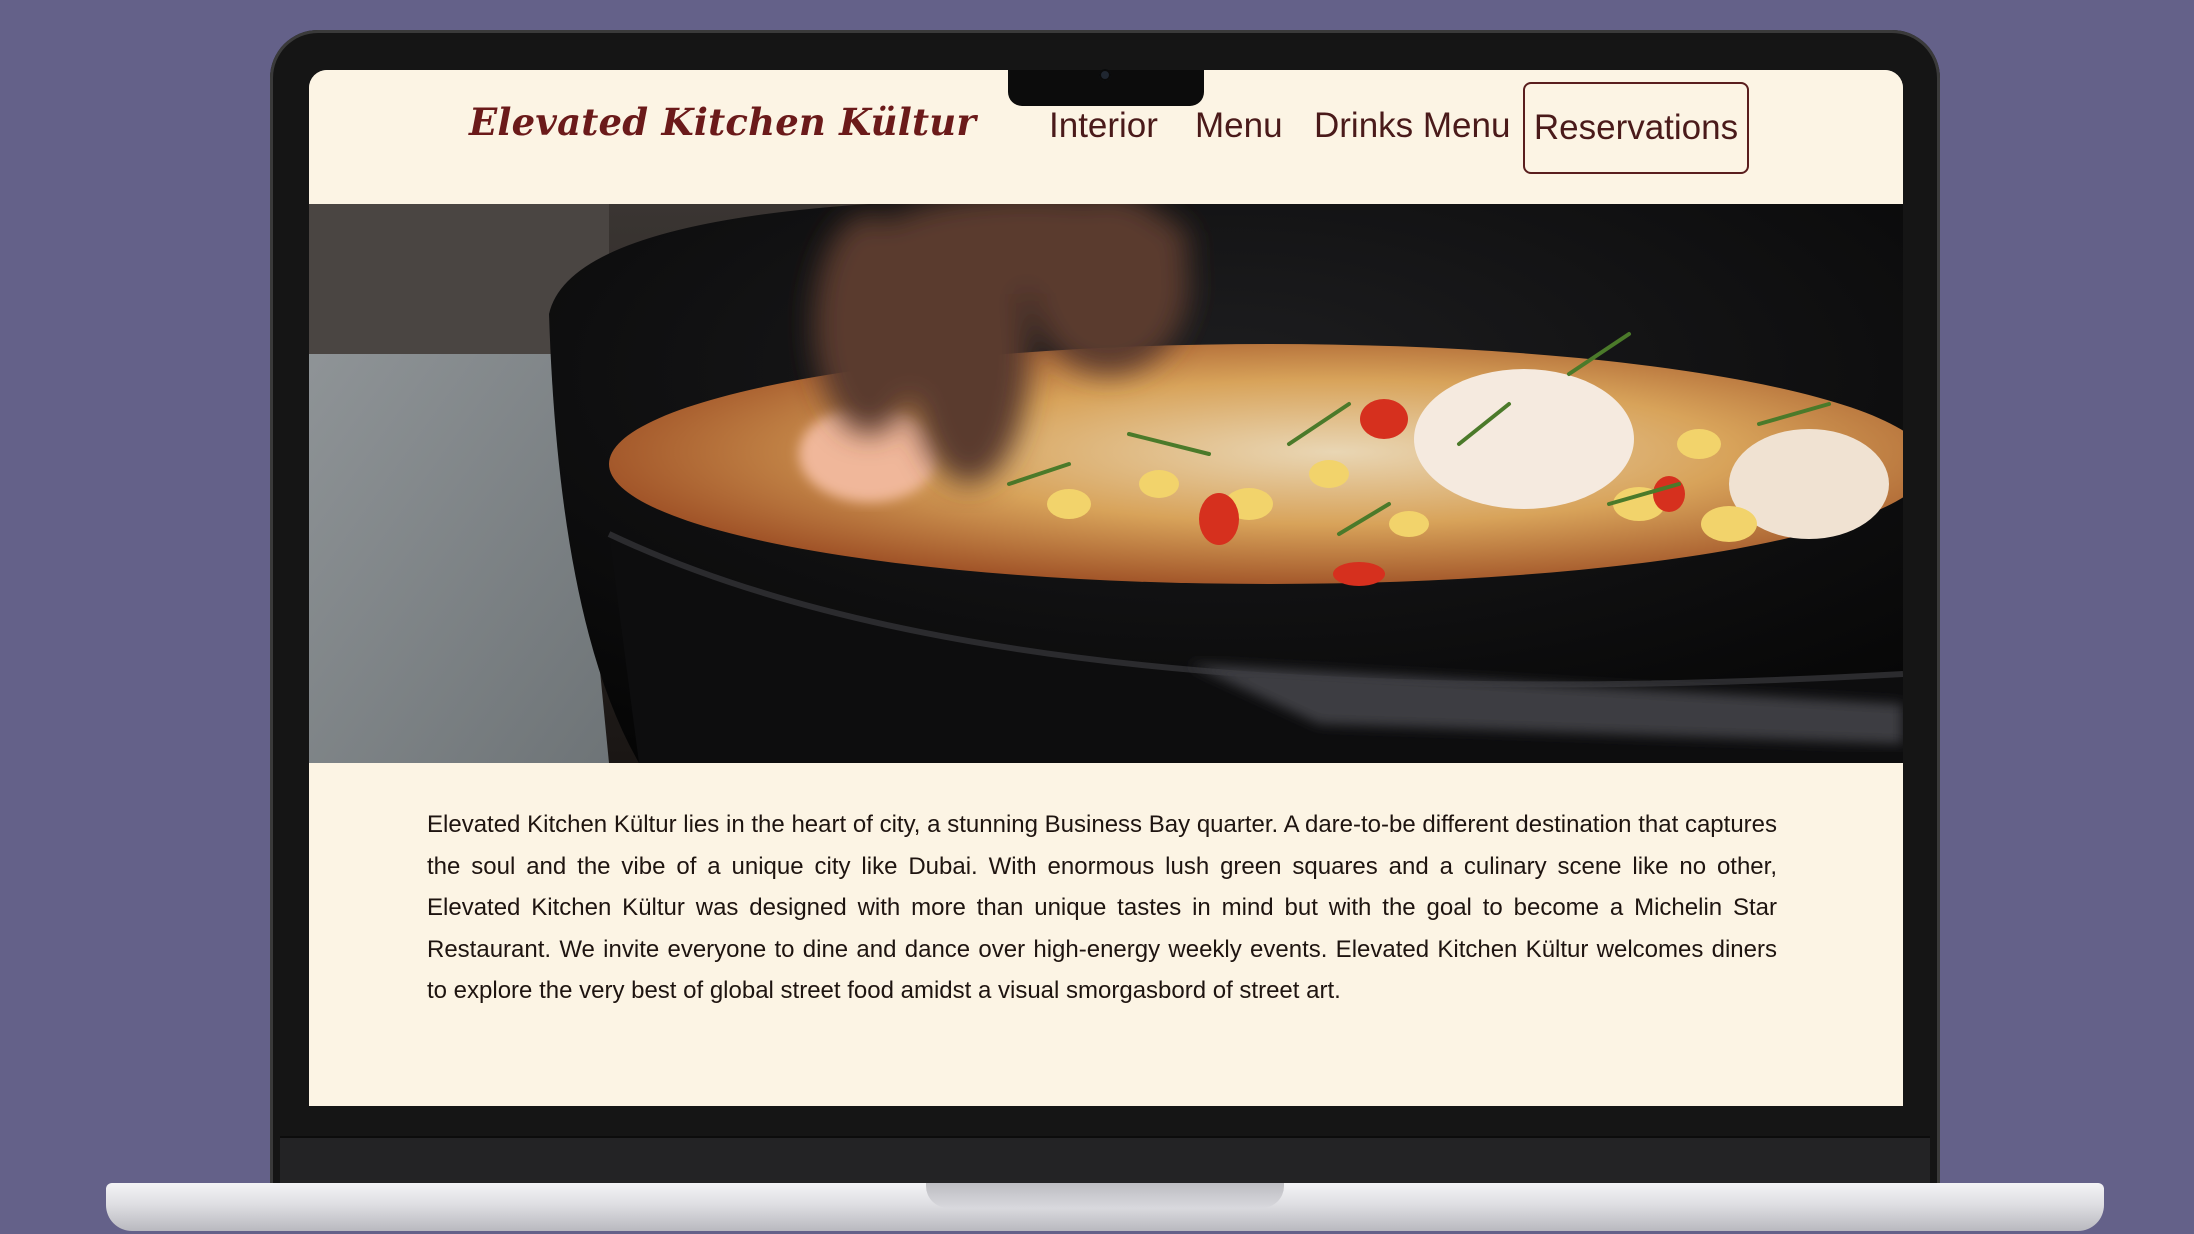 The width and height of the screenshot is (2194, 1234). What do you see at coordinates (1105, 1161) in the screenshot?
I see `laptop-hinge` at bounding box center [1105, 1161].